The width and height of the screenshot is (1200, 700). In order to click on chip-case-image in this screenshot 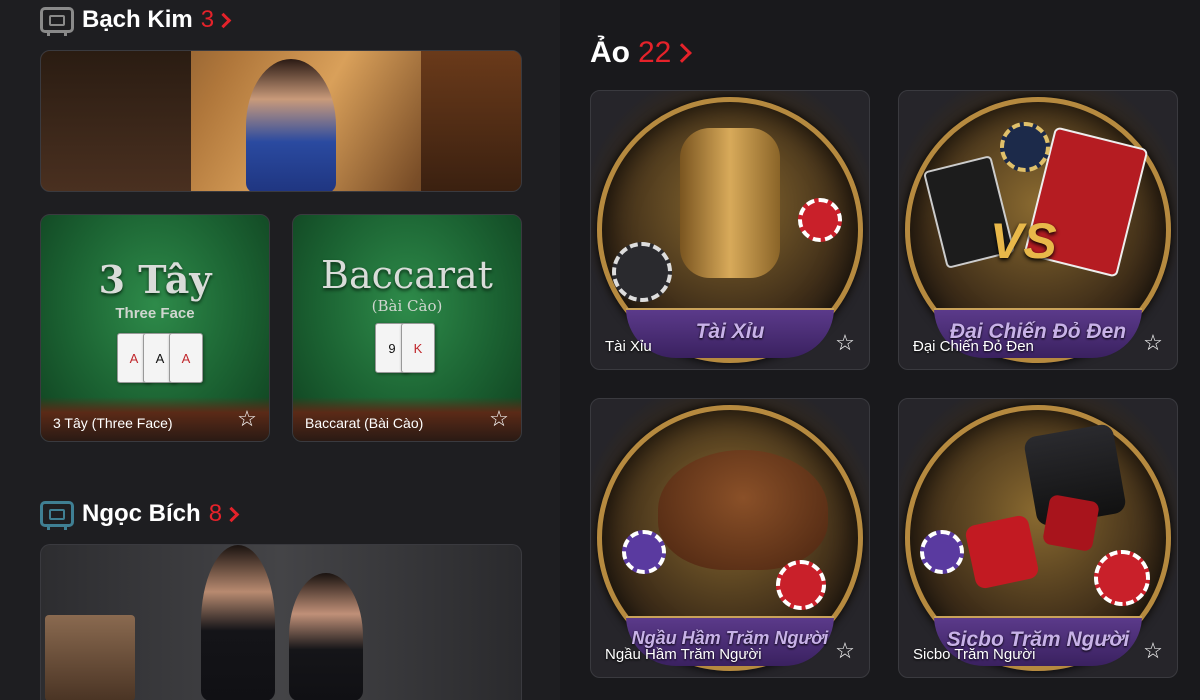, I will do `click(90, 657)`.